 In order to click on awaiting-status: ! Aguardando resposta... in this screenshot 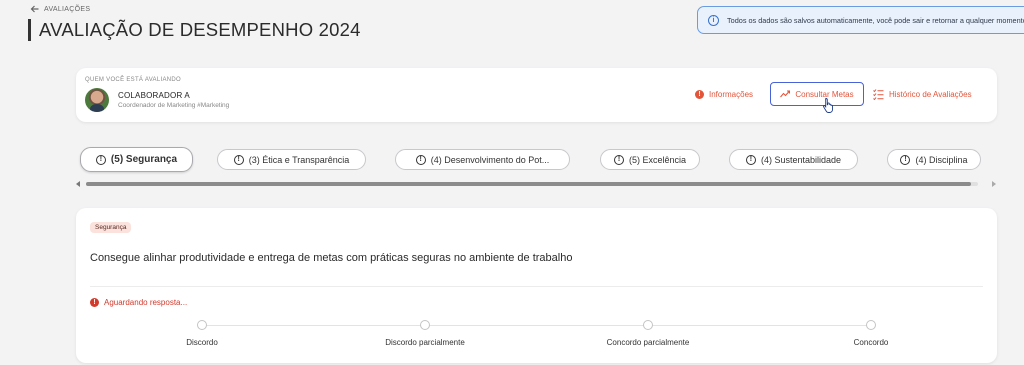, I will do `click(138, 302)`.